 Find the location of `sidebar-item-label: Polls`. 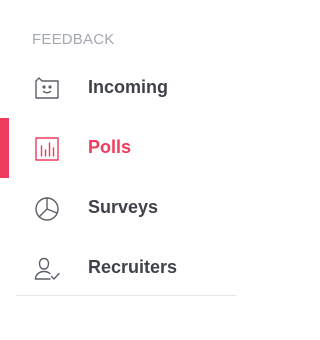

sidebar-item-label: Polls is located at coordinates (110, 147).